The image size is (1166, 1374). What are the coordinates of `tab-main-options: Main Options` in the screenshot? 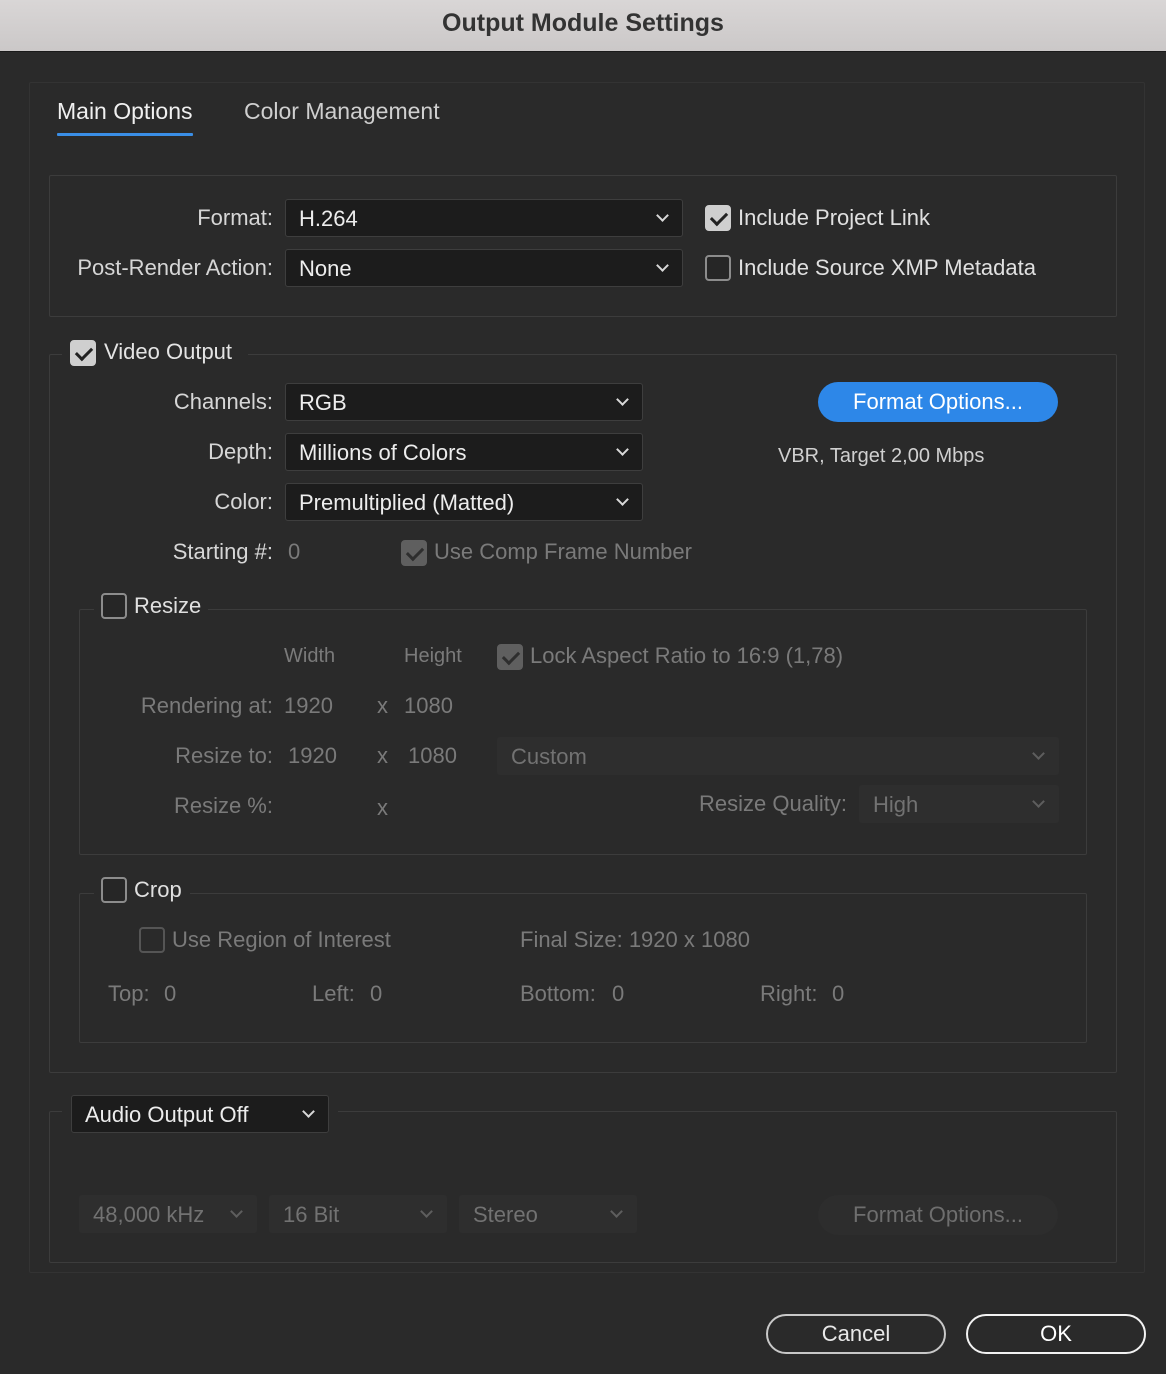 It's located at (125, 117).